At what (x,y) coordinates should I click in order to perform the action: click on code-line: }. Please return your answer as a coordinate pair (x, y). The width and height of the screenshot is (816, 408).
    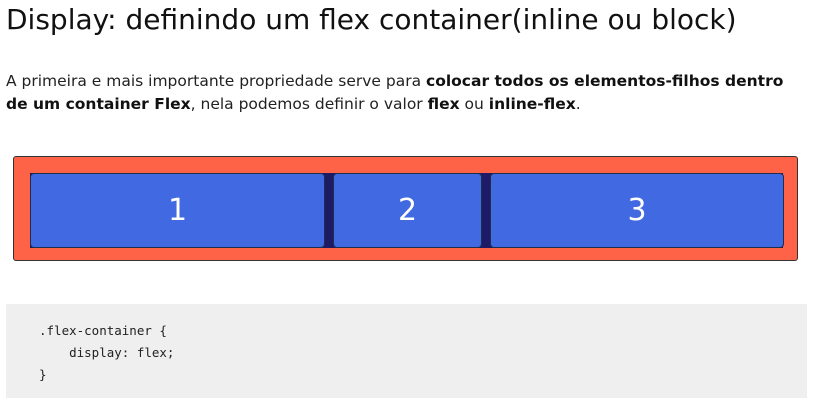
    Looking at the image, I should click on (43, 374).